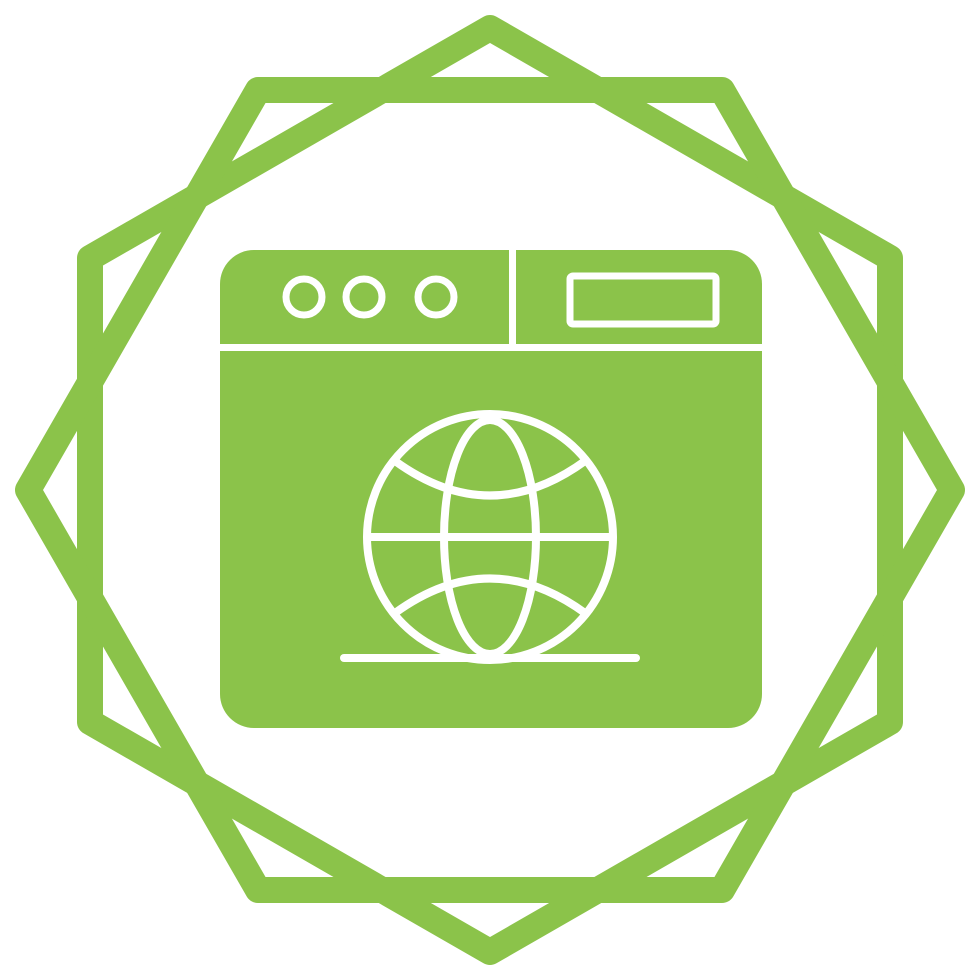 This screenshot has height=980, width=980. I want to click on title-bar-vertical-divider, so click(512, 297).